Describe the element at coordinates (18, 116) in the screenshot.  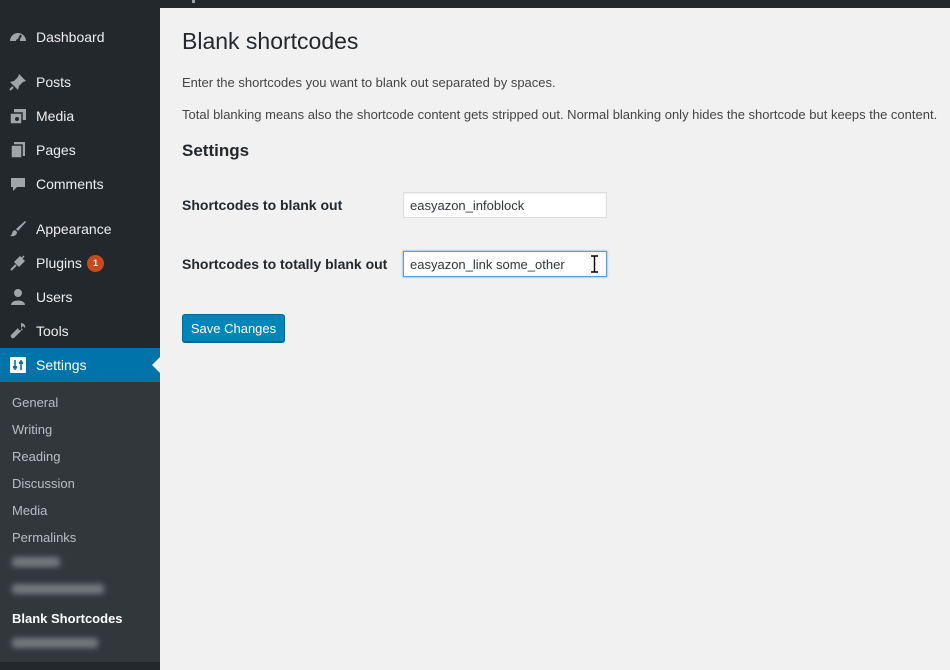
I see `media-icon` at that location.